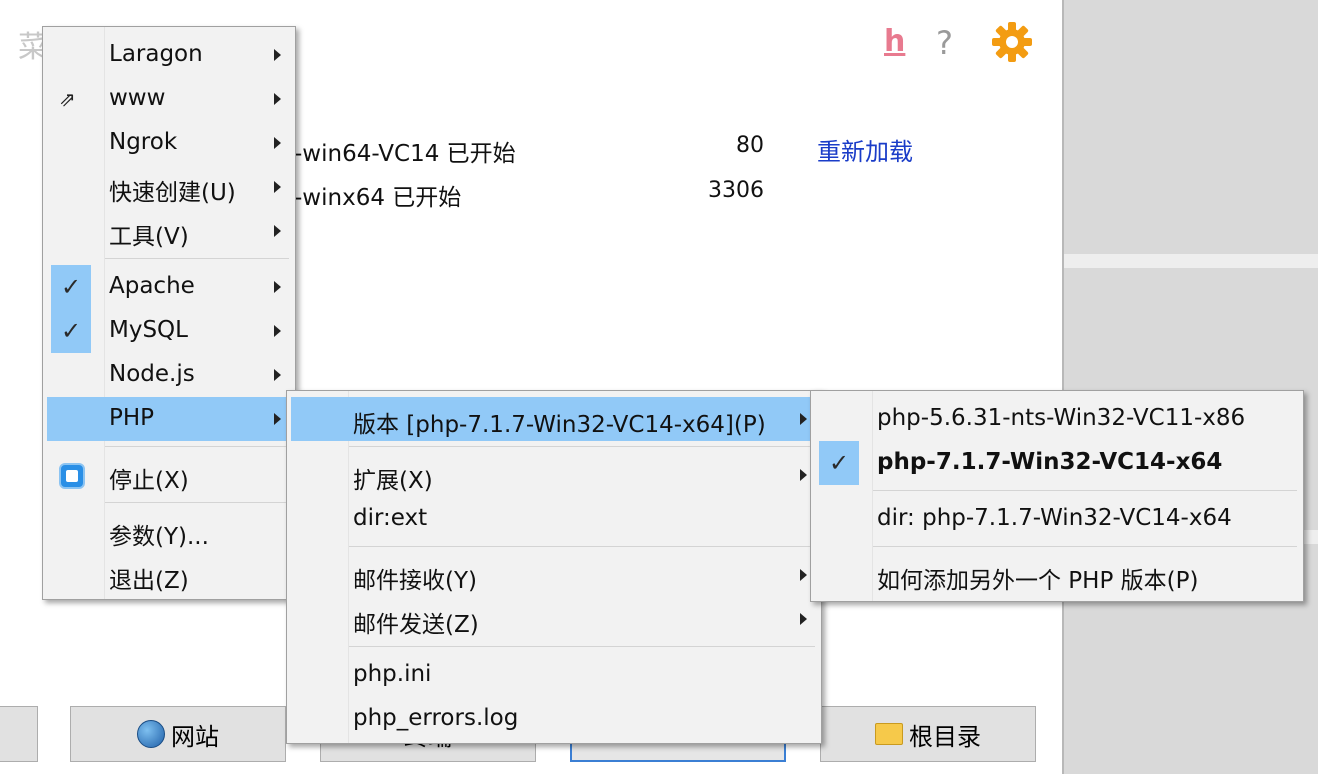 This screenshot has width=1318, height=774. I want to click on menu-item-label: Apache, so click(152, 286).